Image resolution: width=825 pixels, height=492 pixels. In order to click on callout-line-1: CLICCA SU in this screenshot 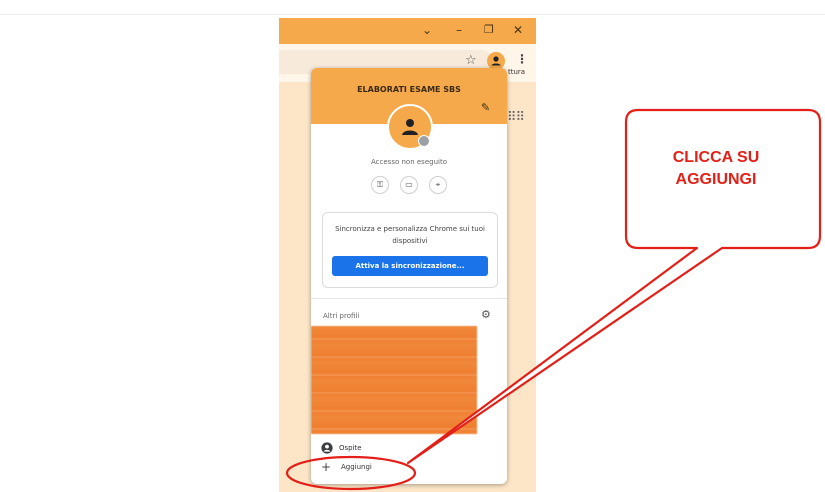, I will do `click(716, 157)`.